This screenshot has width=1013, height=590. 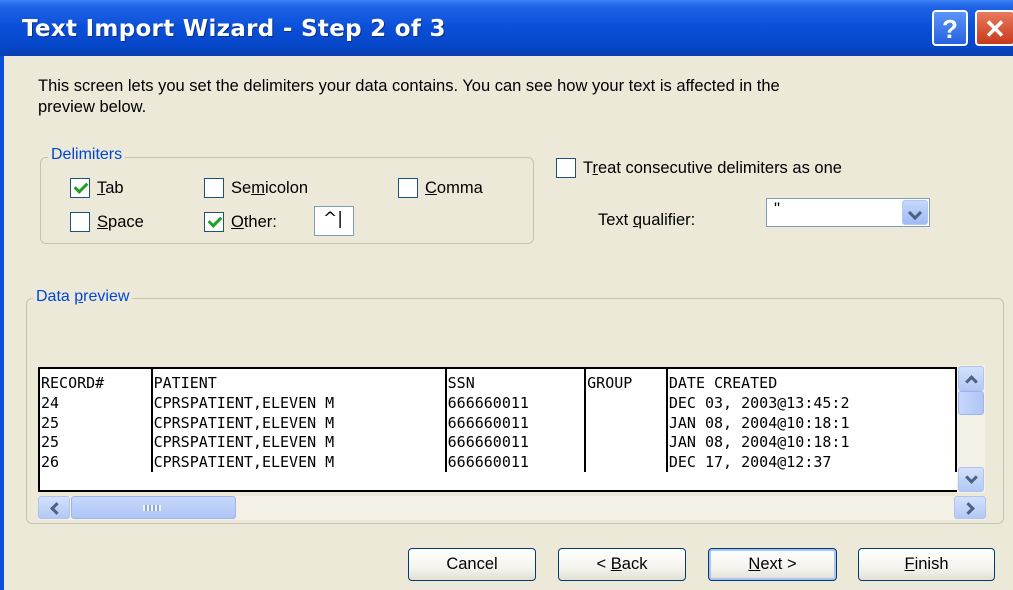 I want to click on vertical-scroll-thumb, so click(x=971, y=403).